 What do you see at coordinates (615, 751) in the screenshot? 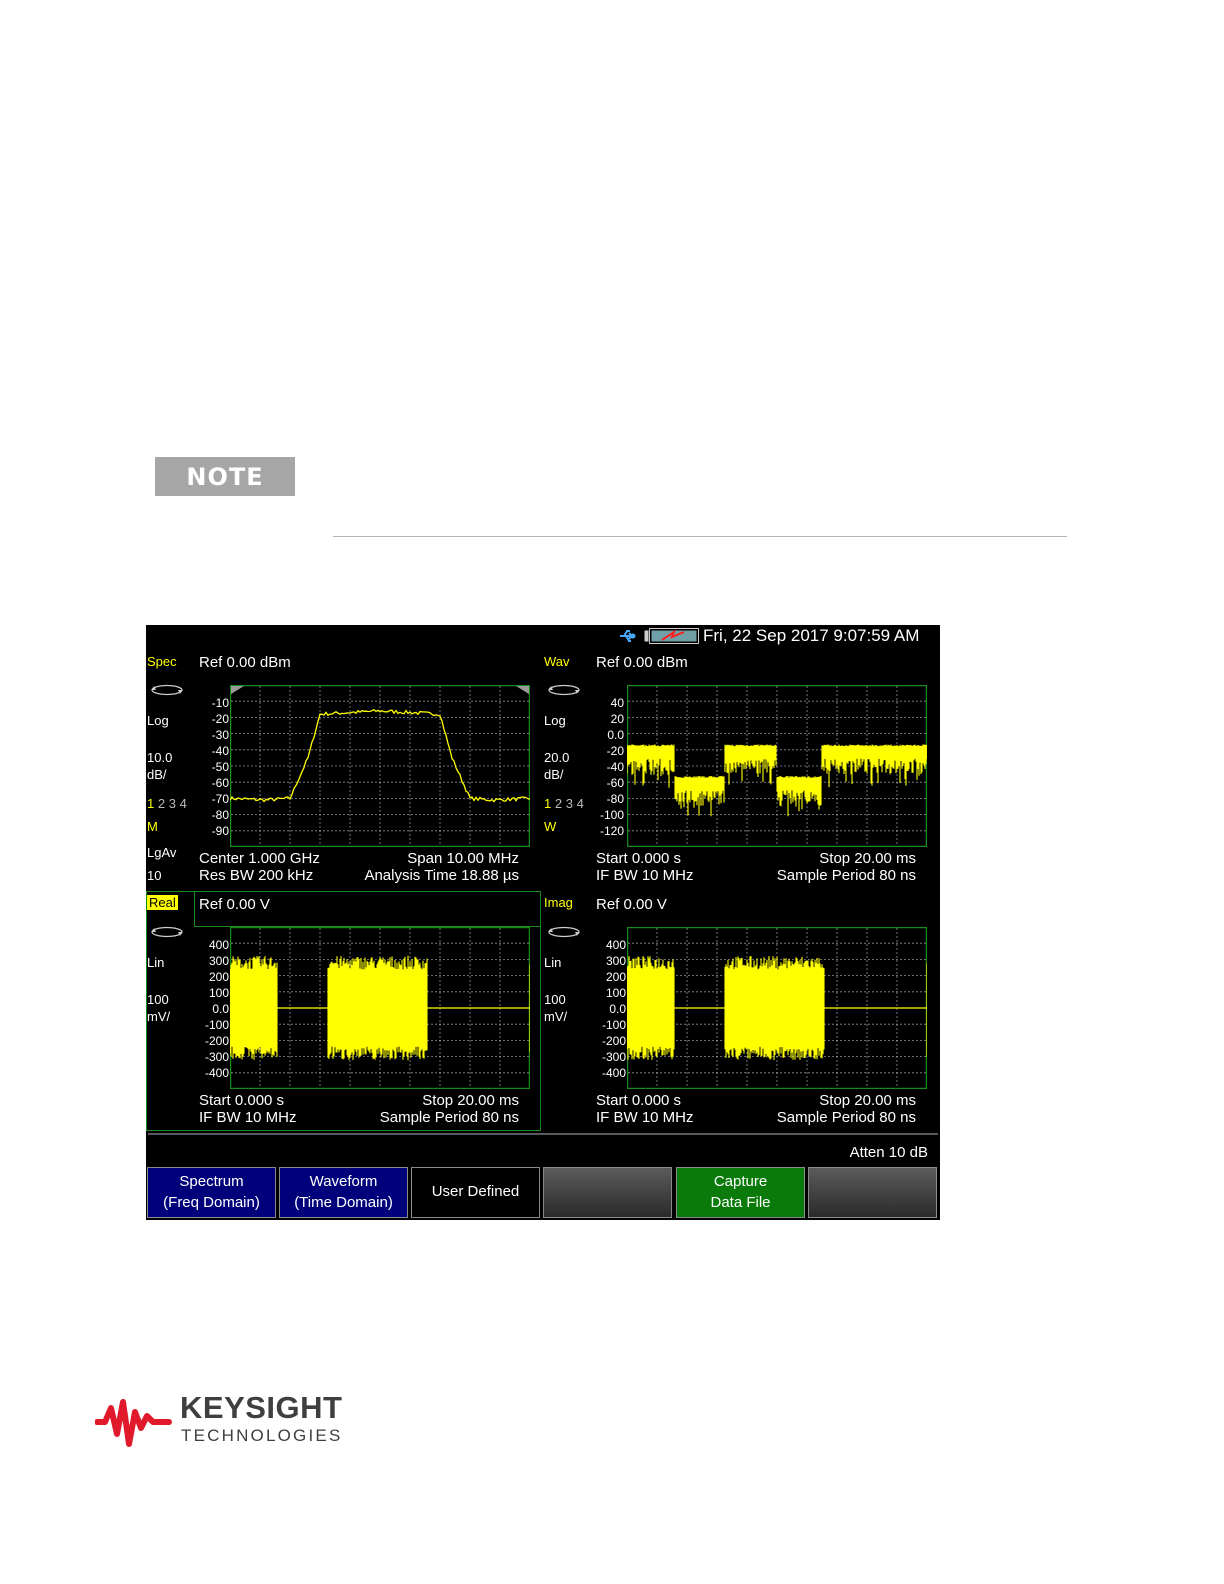
I see `y-tick: -20` at bounding box center [615, 751].